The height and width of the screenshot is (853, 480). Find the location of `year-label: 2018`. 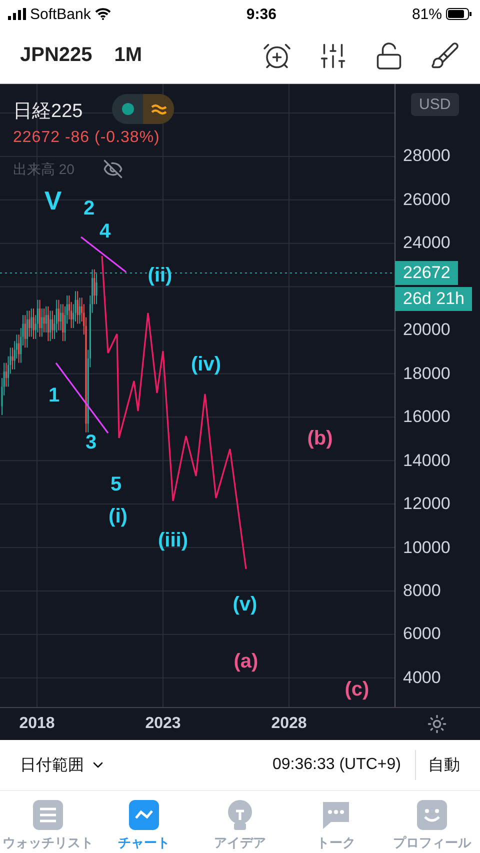

year-label: 2018 is located at coordinates (37, 724).